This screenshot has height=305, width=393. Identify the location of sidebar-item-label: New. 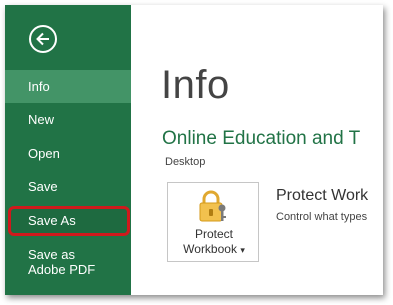
(41, 119).